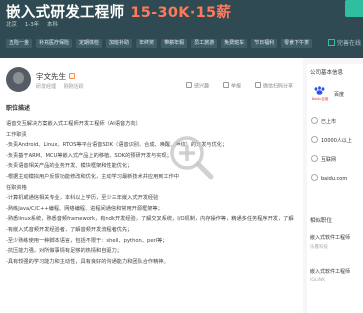  What do you see at coordinates (147, 43) in the screenshot?
I see `benefit-tag: 年终奖` at bounding box center [147, 43].